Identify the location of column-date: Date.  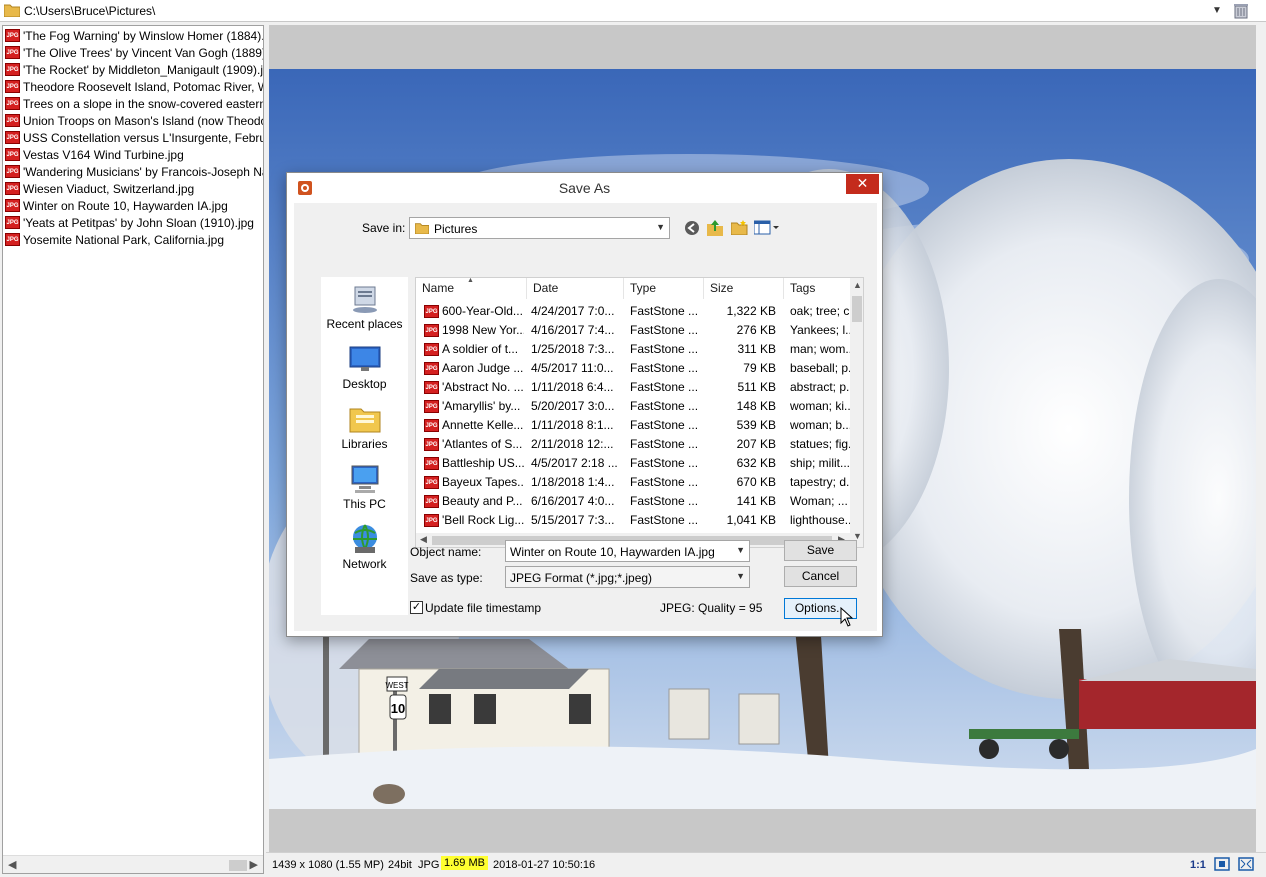
(575, 288).